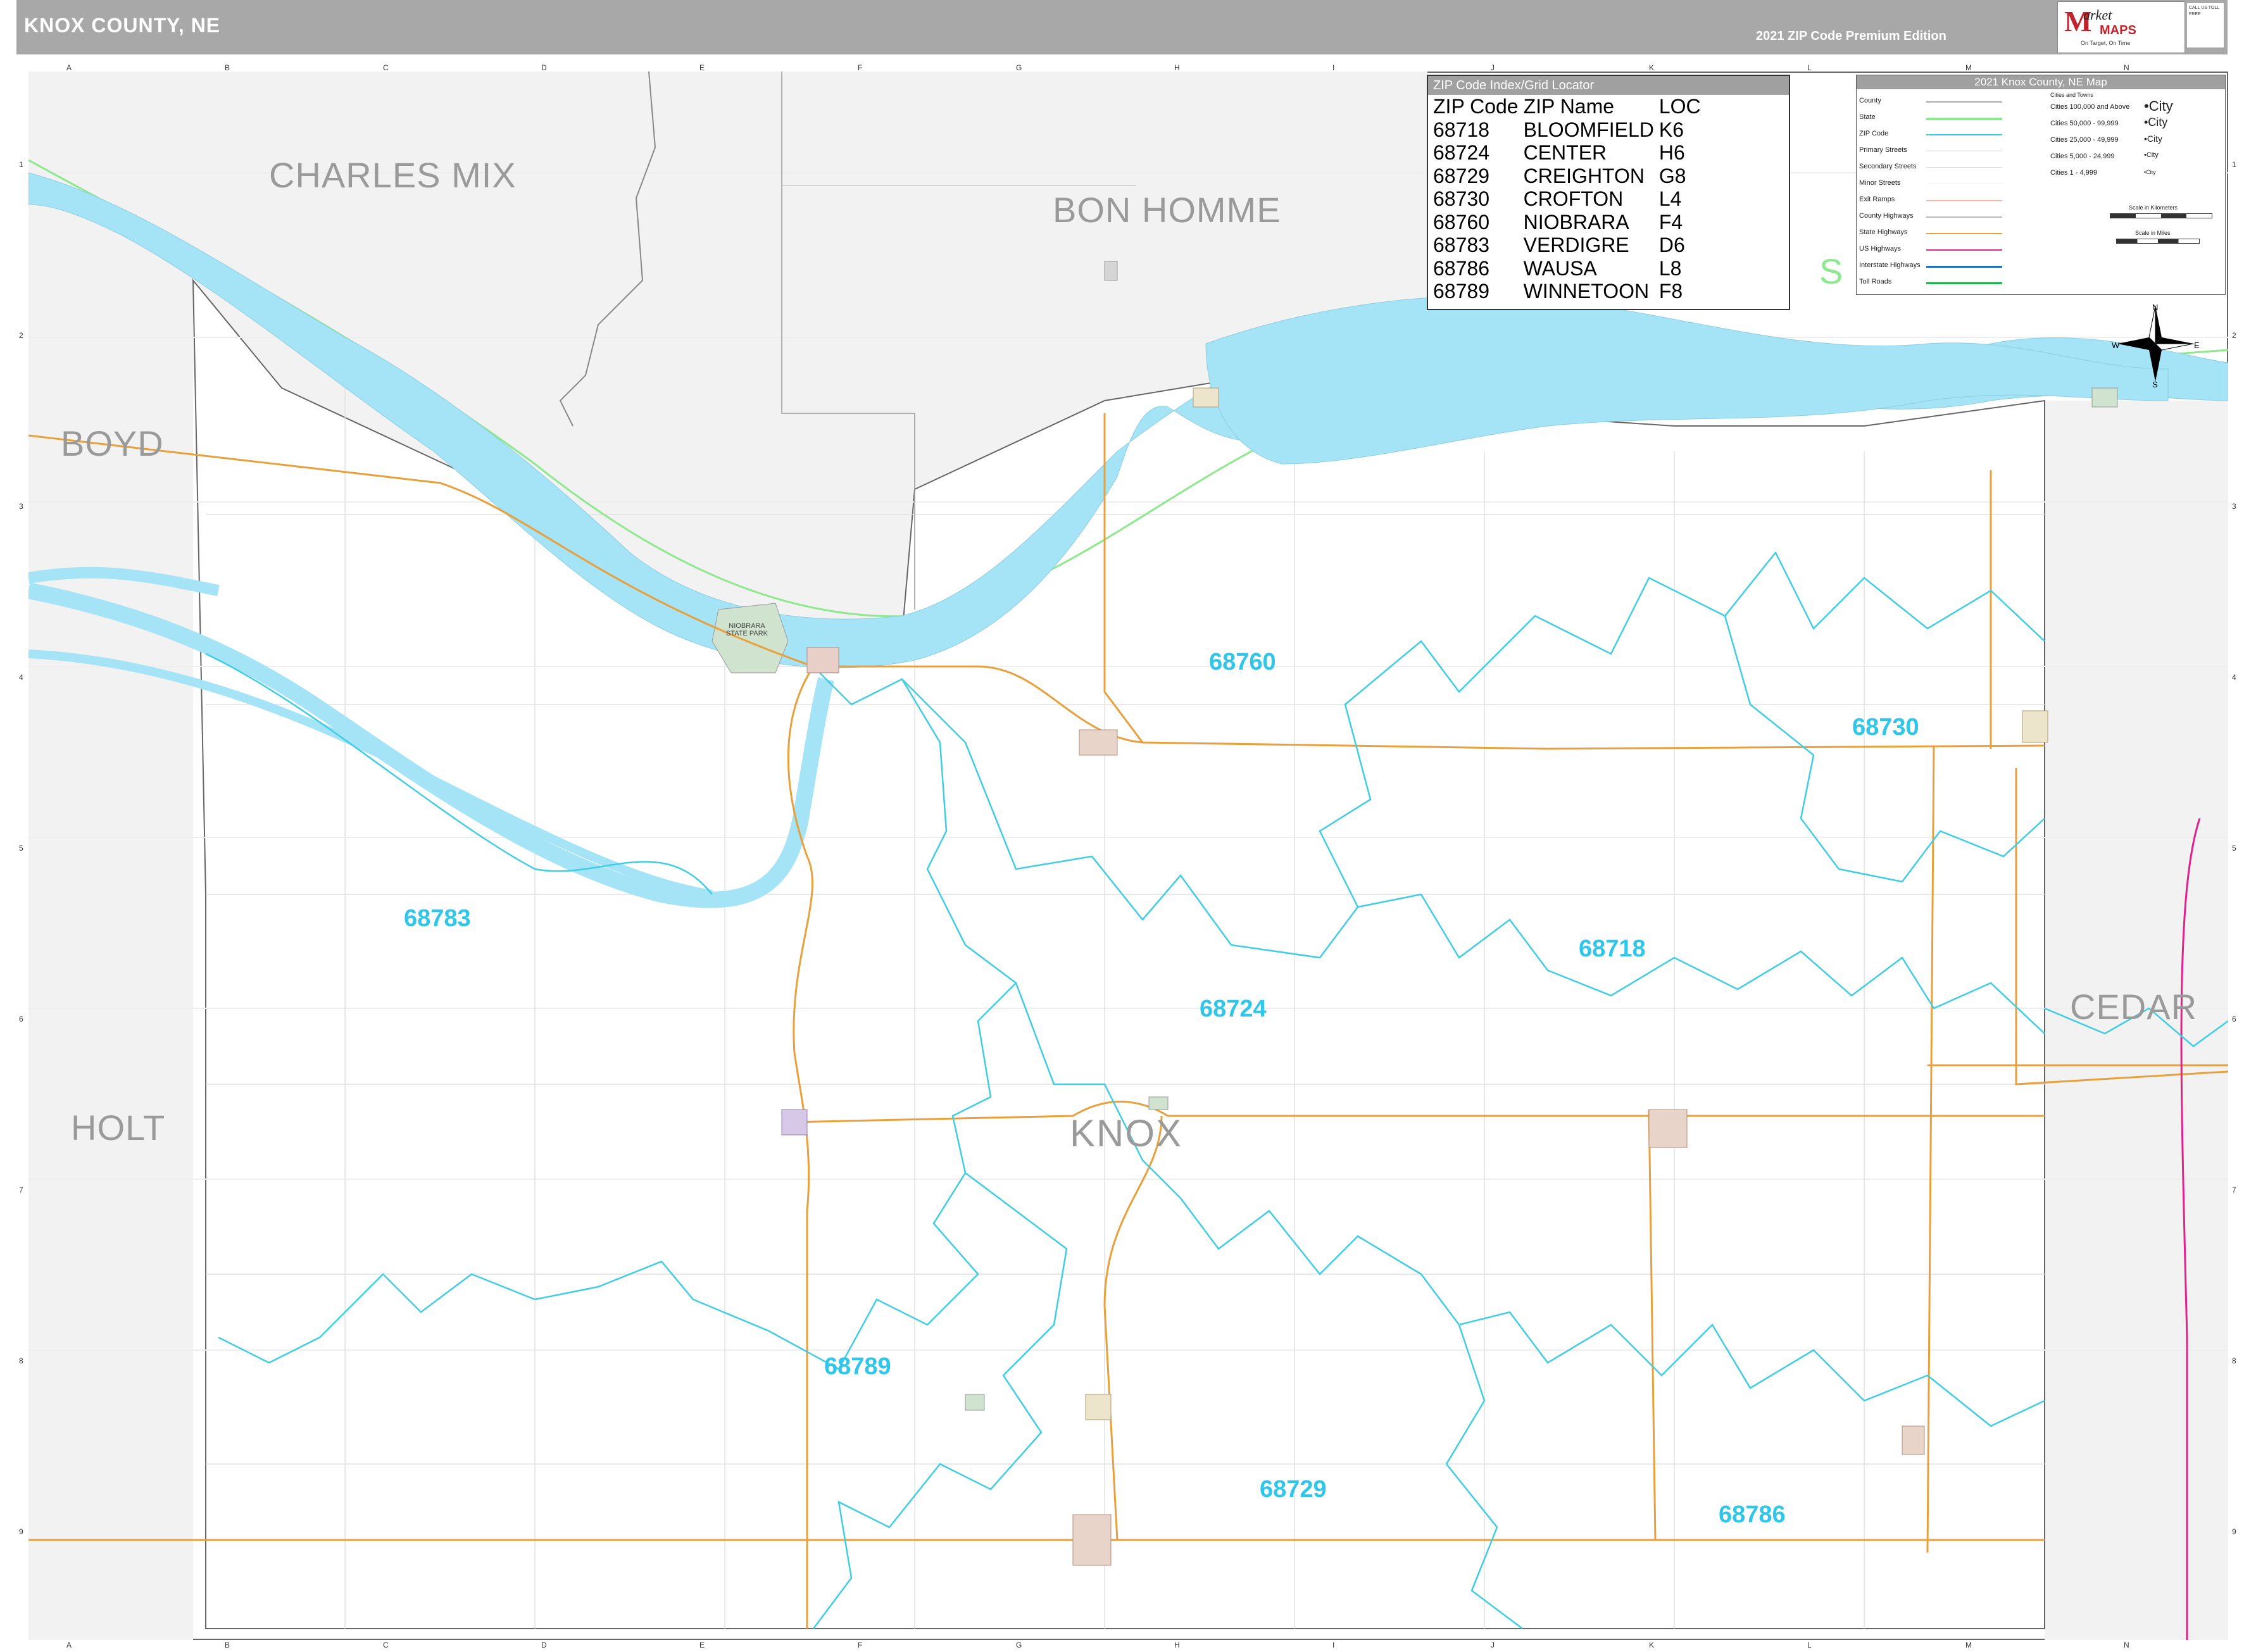 Image resolution: width=2244 pixels, height=1652 pixels. What do you see at coordinates (1461, 175) in the screenshot?
I see `zip-cell: 68729` at bounding box center [1461, 175].